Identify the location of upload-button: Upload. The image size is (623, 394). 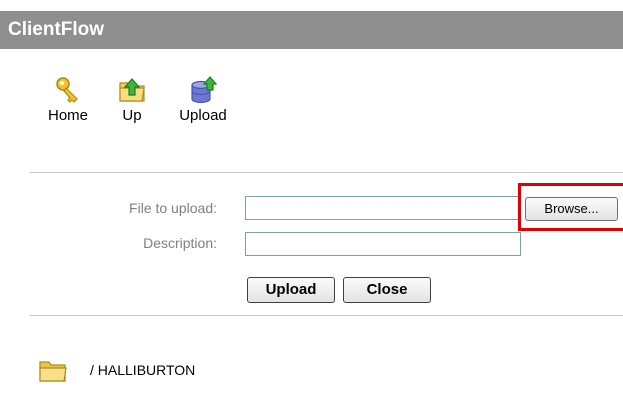
(291, 290).